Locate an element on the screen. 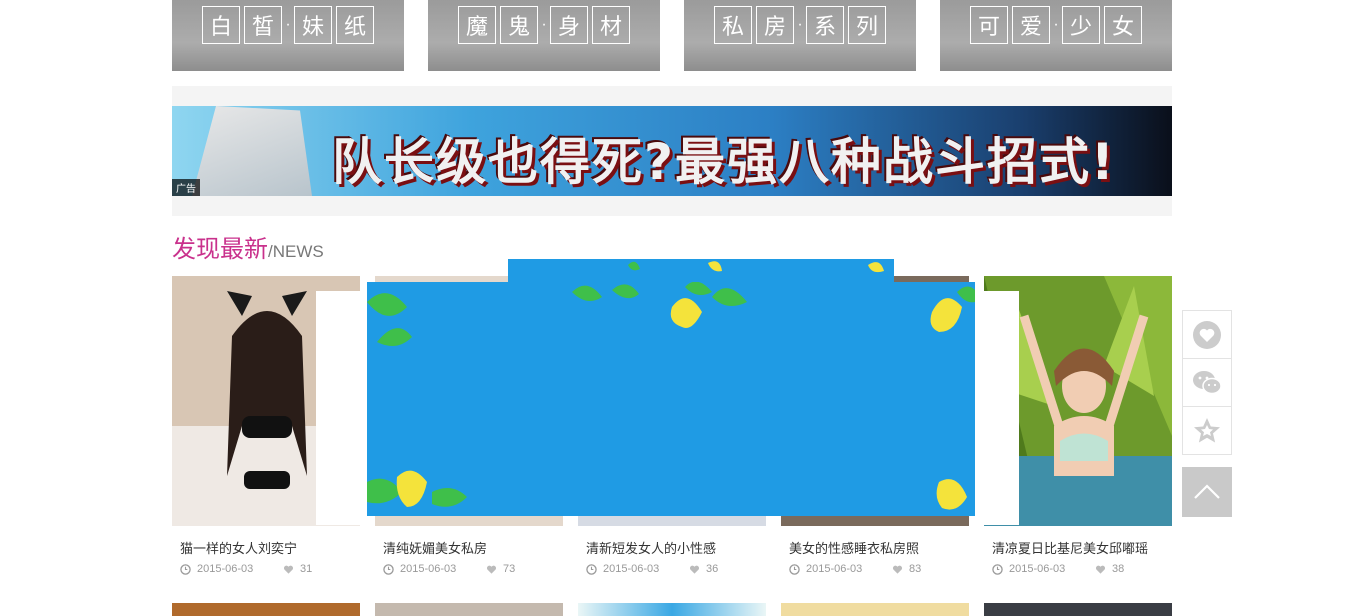  news-likes: 83 is located at coordinates (915, 569).